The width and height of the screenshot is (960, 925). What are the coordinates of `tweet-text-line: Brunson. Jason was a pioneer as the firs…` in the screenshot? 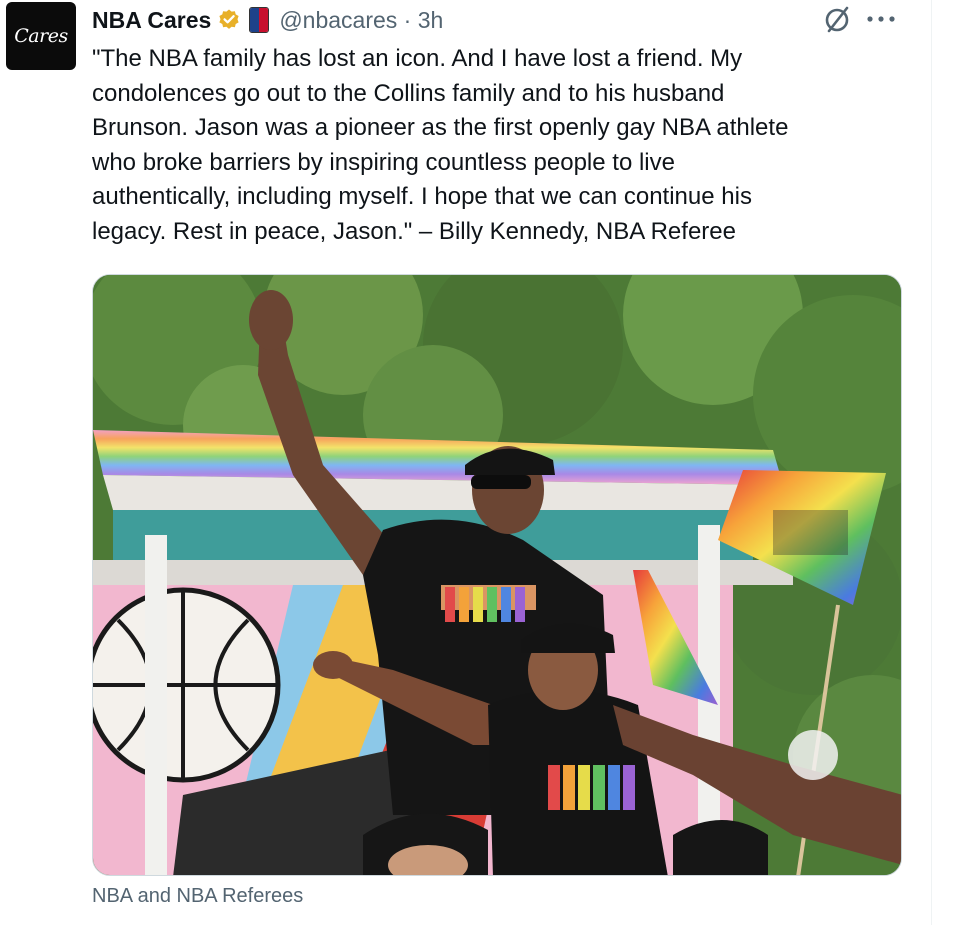 It's located at (440, 127).